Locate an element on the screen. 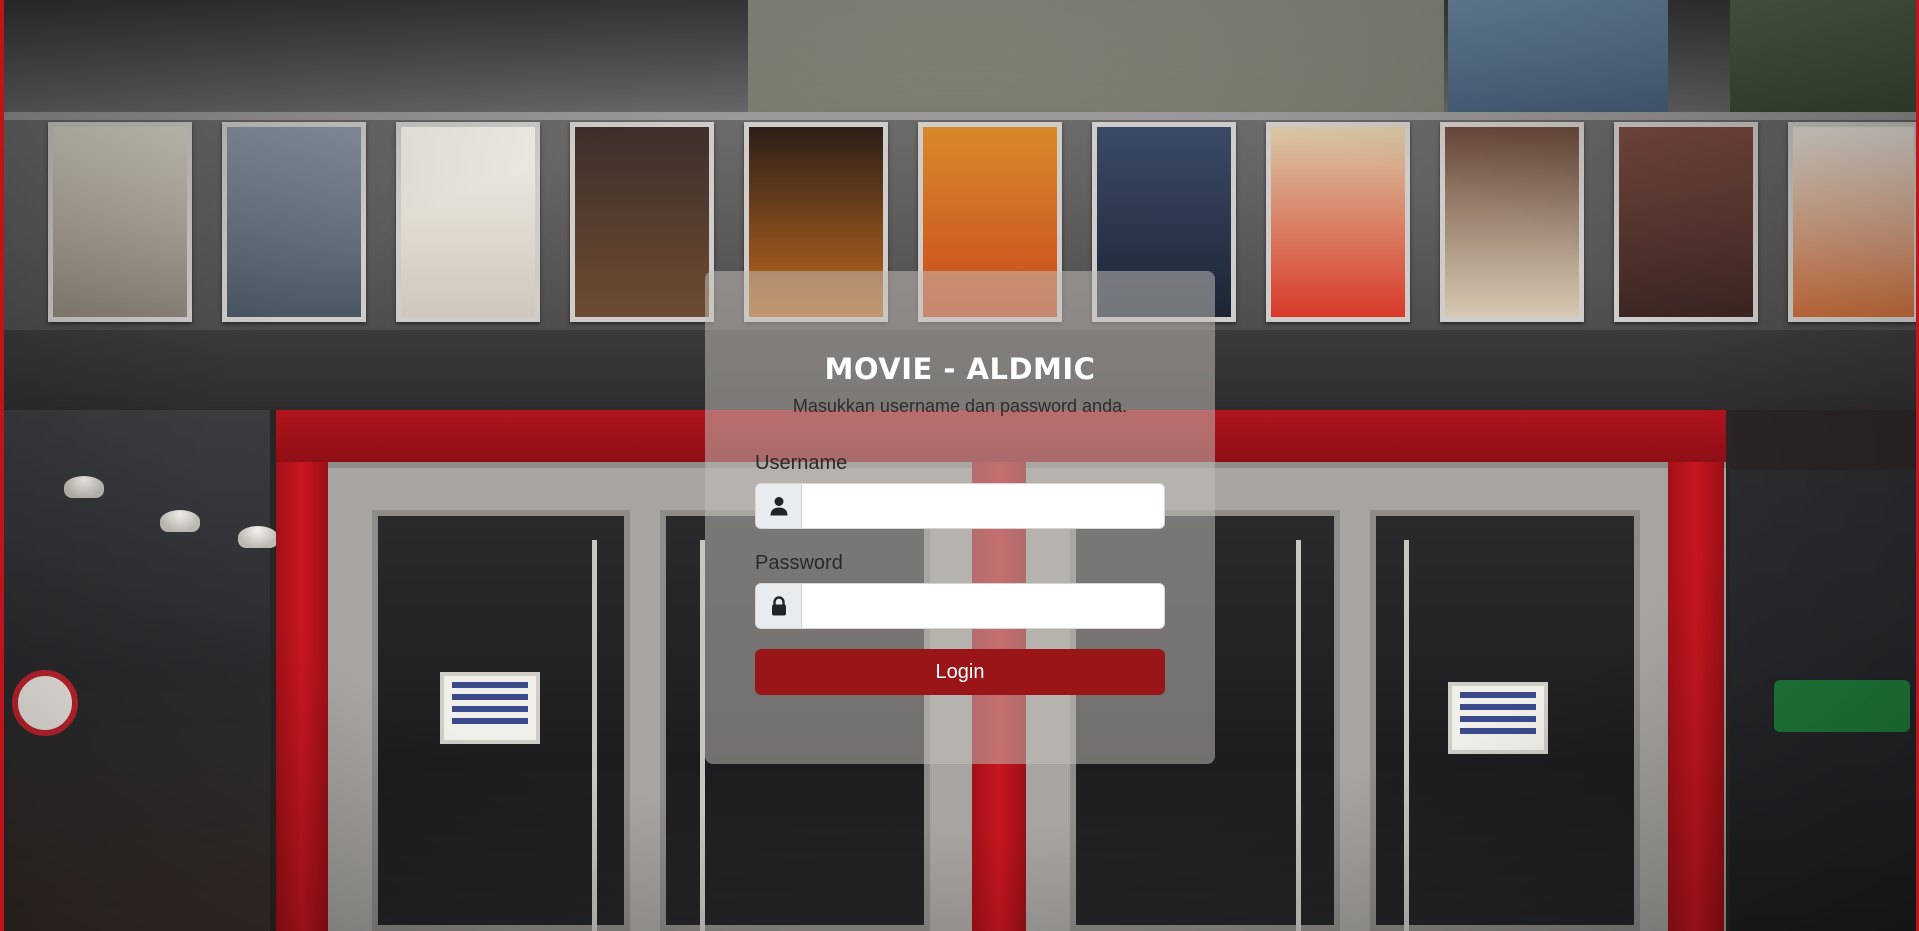 The image size is (1919, 931). password-input is located at coordinates (983, 606).